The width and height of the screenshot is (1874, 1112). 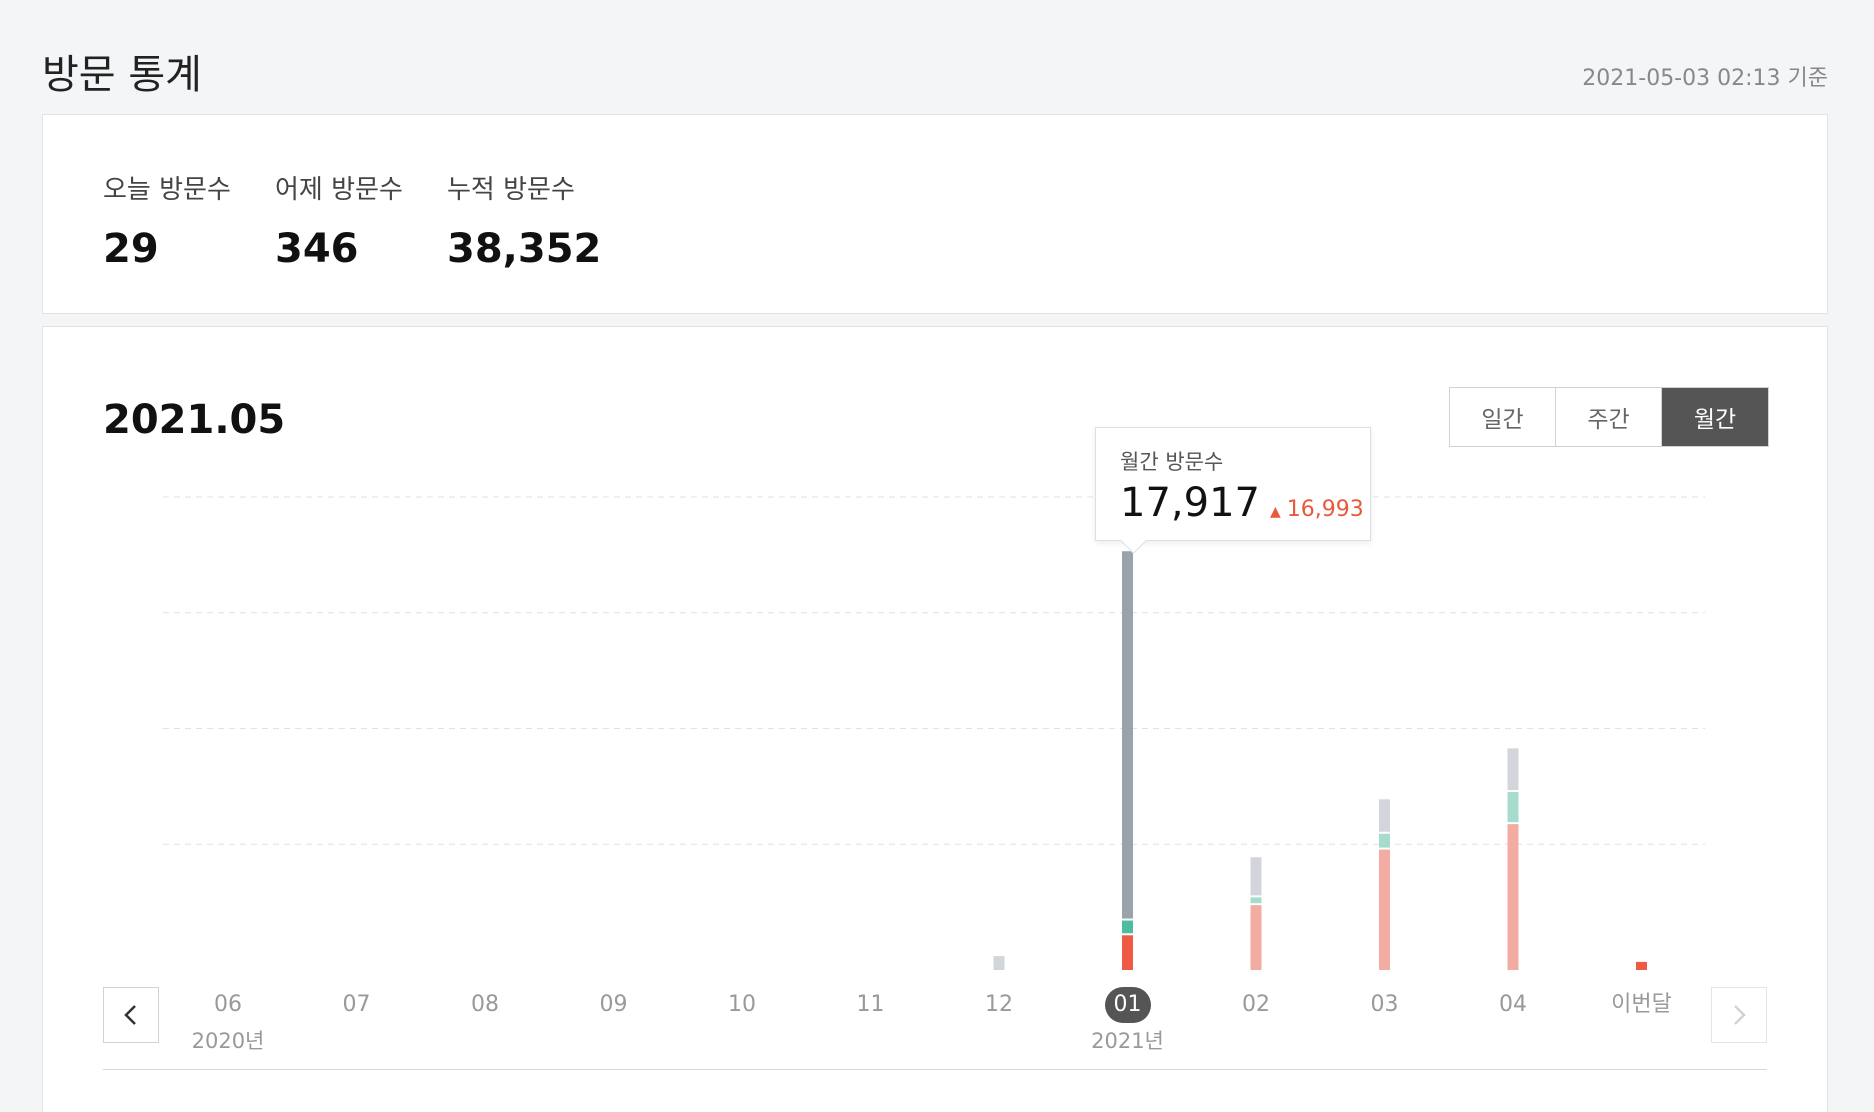 I want to click on tooltip-delta: 16,993, so click(x=1325, y=509).